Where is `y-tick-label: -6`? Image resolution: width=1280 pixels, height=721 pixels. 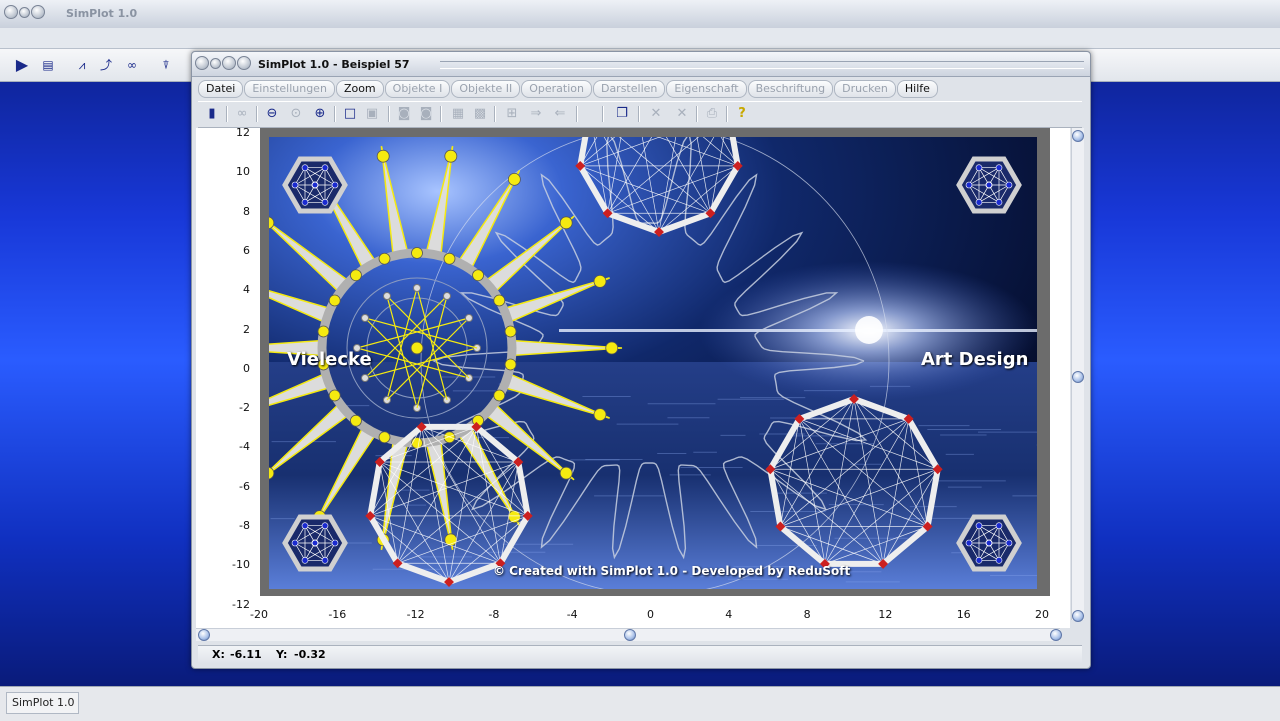 y-tick-label: -6 is located at coordinates (223, 486).